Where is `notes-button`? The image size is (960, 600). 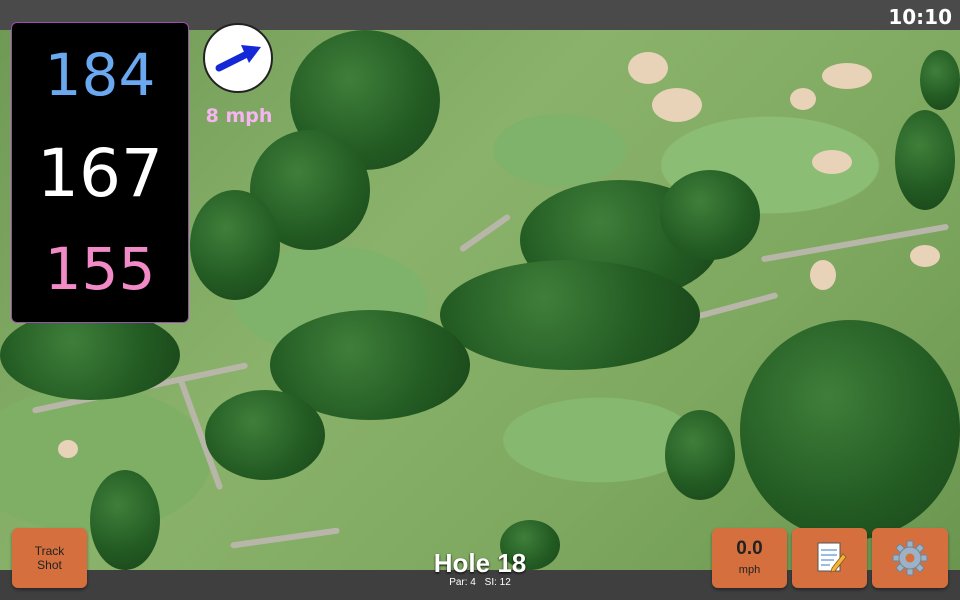 notes-button is located at coordinates (829, 558).